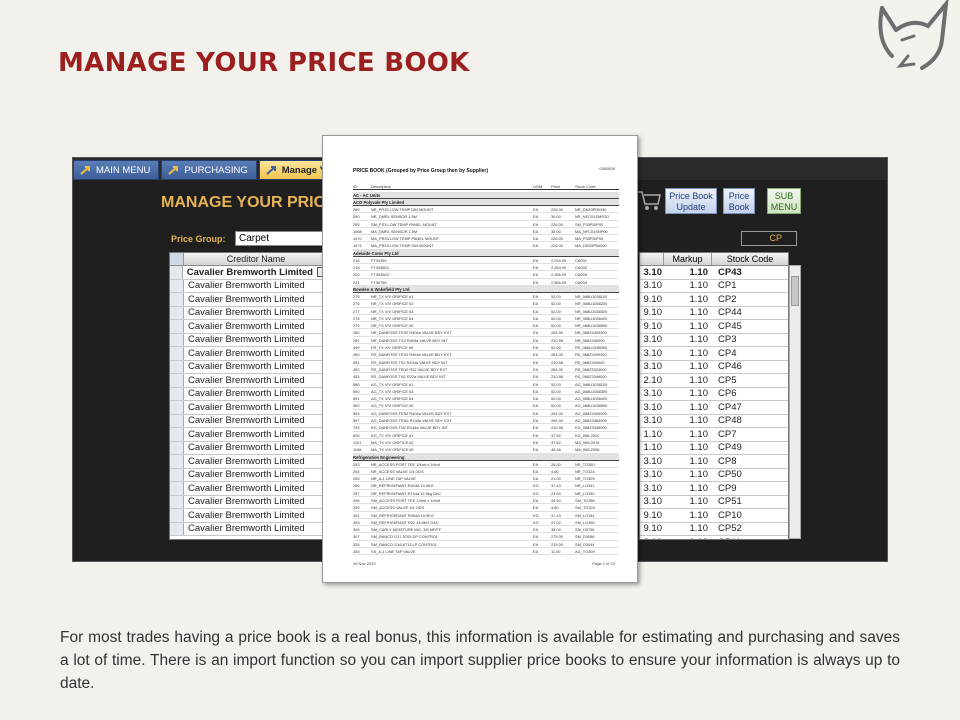  What do you see at coordinates (724, 353) in the screenshot?
I see `stock-code-cell: CP4` at bounding box center [724, 353].